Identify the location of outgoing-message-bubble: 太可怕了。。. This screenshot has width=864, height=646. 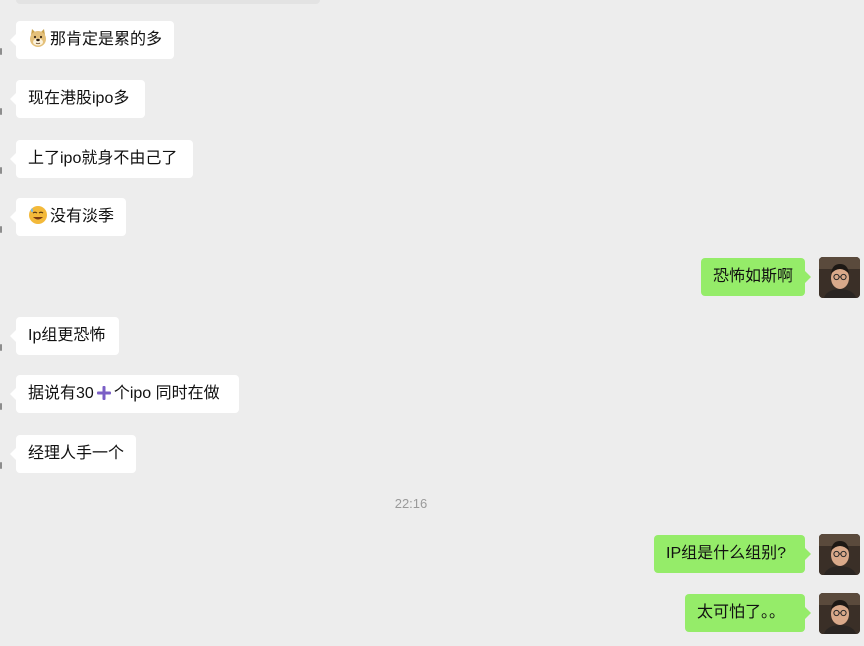
(748, 613).